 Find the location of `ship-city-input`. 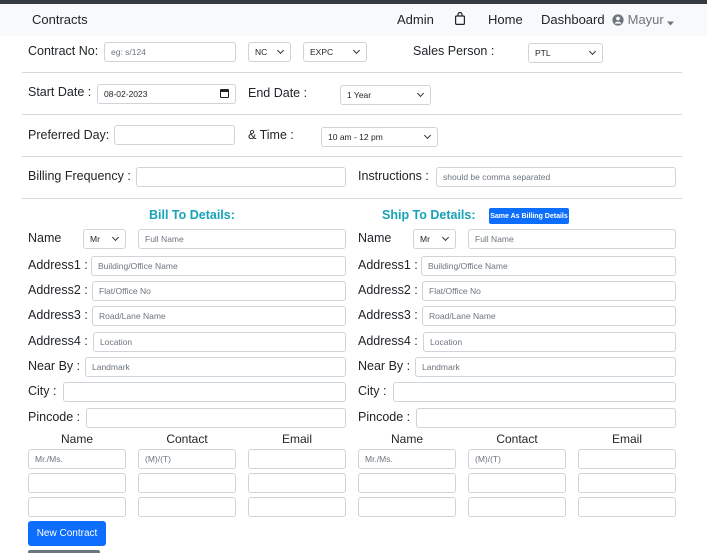

ship-city-input is located at coordinates (534, 392).